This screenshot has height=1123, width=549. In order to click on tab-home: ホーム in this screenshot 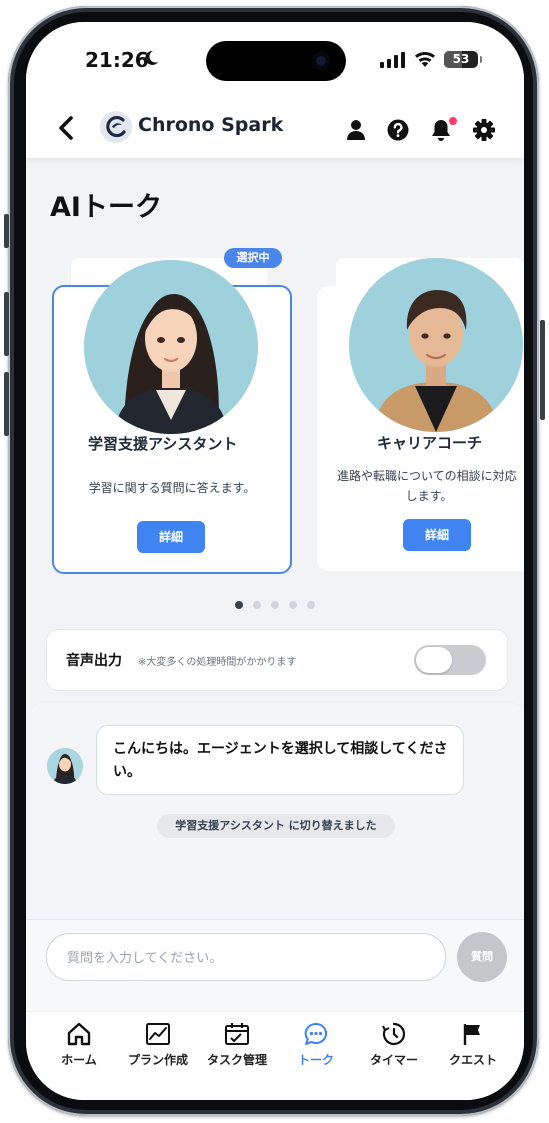, I will do `click(79, 1042)`.